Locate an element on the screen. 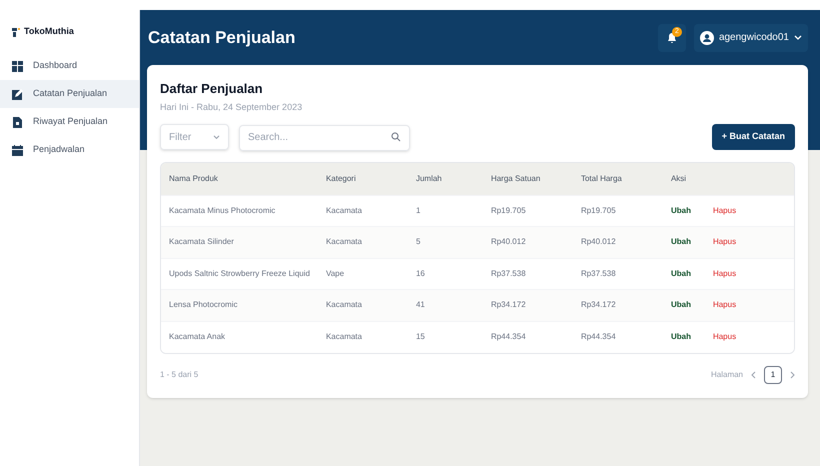 The width and height of the screenshot is (820, 466). user-icon is located at coordinates (707, 37).